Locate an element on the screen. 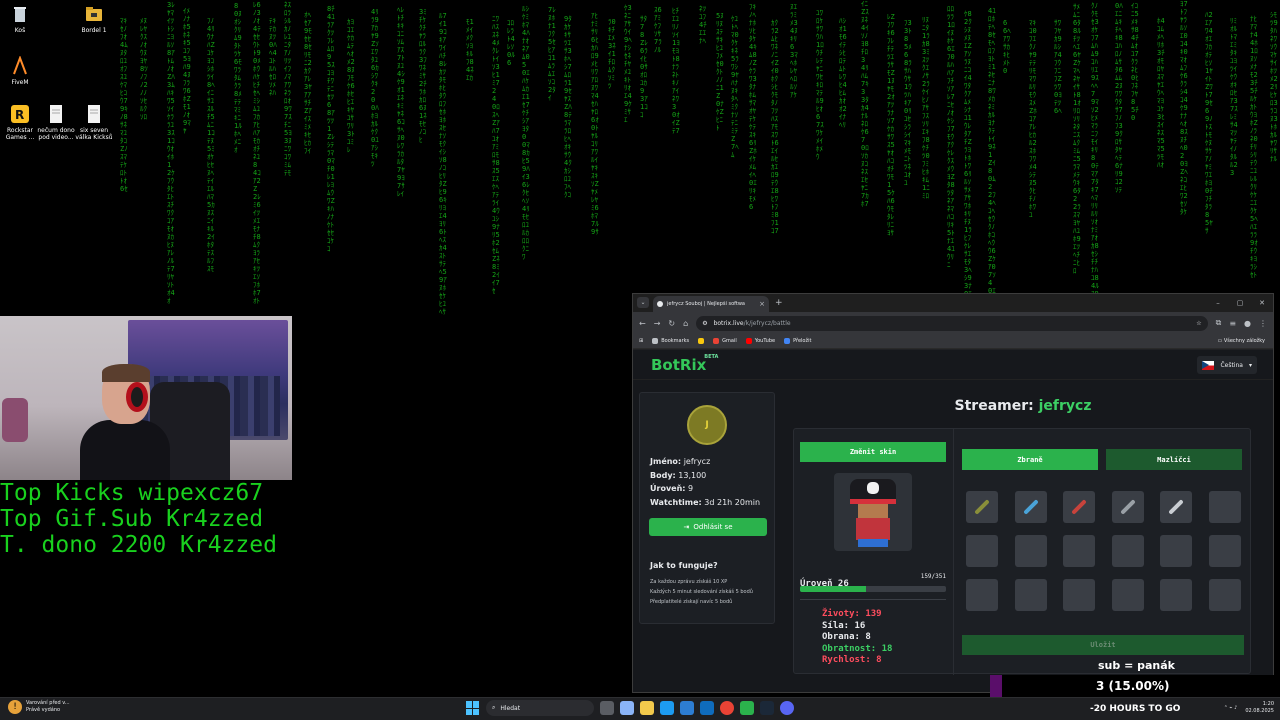 The height and width of the screenshot is (720, 1280). store-icon is located at coordinates (687, 708).